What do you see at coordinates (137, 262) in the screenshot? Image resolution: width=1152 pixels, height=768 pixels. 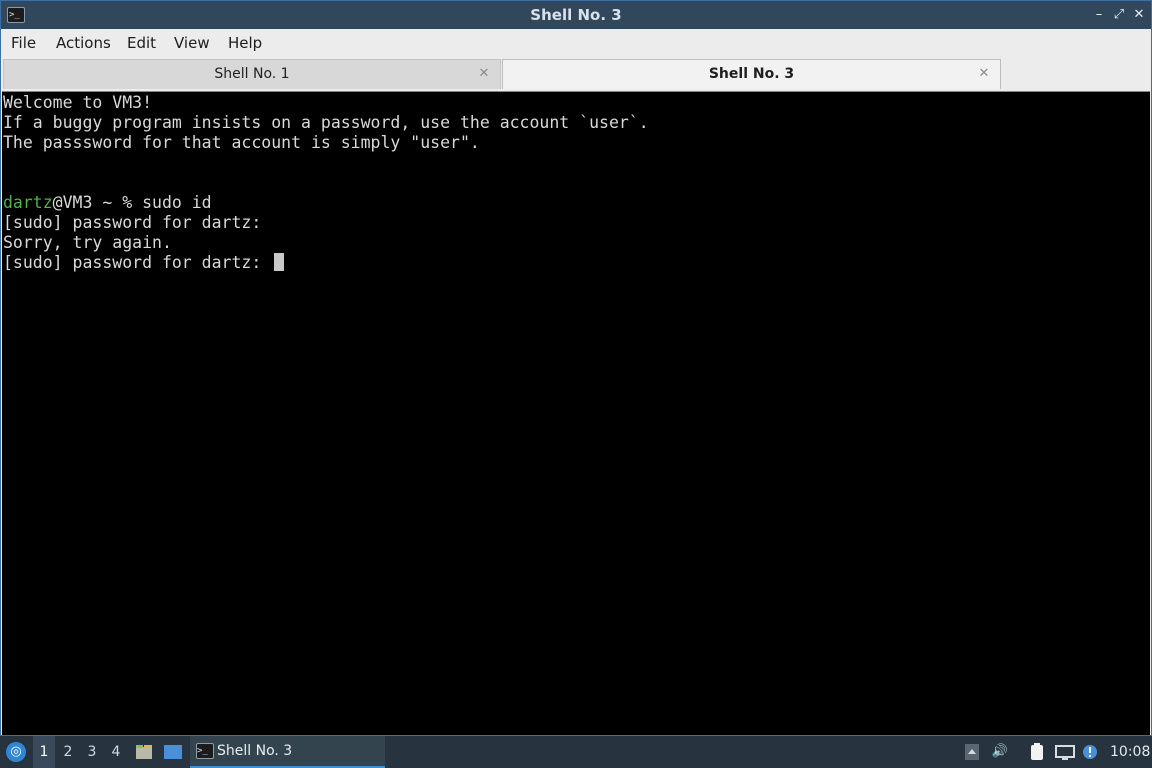 I see `password-prompt: [sudo] password for dartz:` at bounding box center [137, 262].